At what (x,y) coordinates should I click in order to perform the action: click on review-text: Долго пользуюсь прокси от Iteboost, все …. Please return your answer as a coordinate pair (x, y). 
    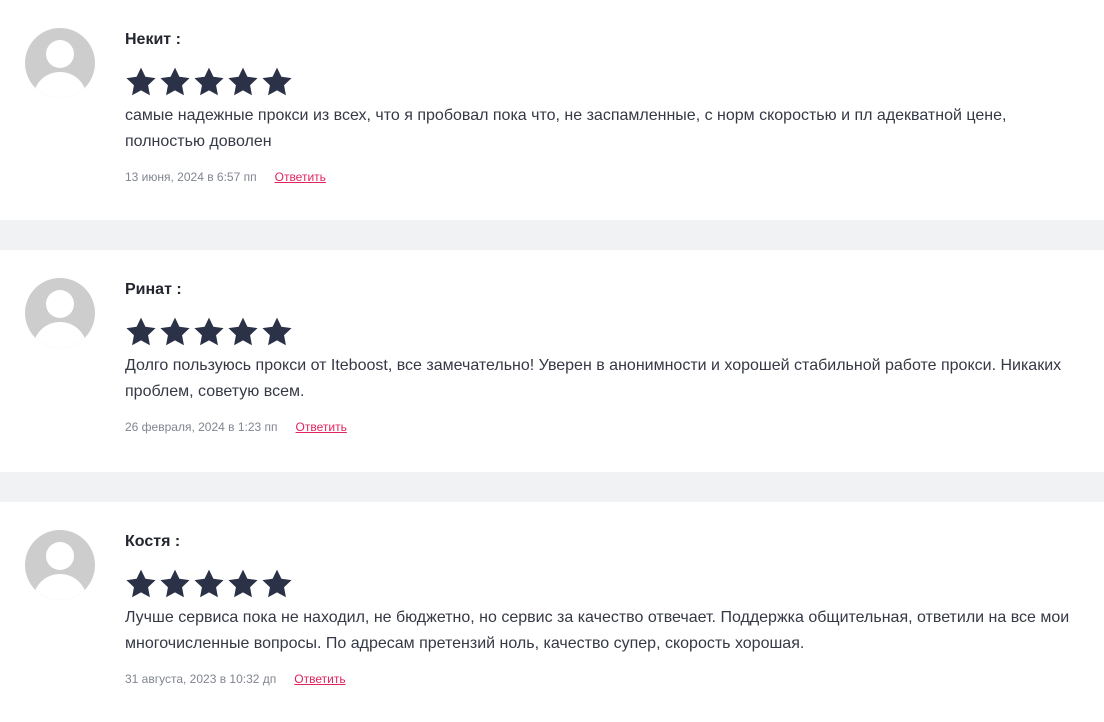
    Looking at the image, I should click on (593, 378).